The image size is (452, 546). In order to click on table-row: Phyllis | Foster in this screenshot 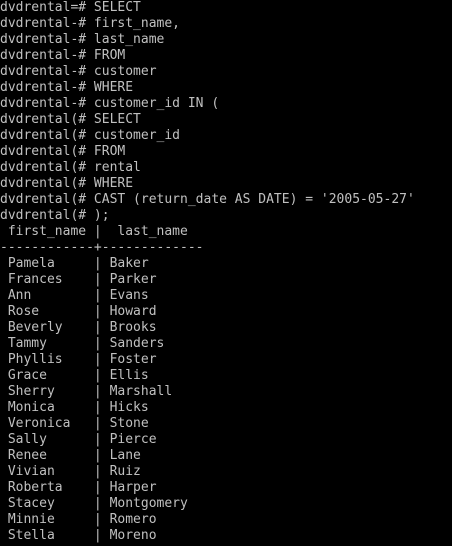, I will do `click(78, 359)`.